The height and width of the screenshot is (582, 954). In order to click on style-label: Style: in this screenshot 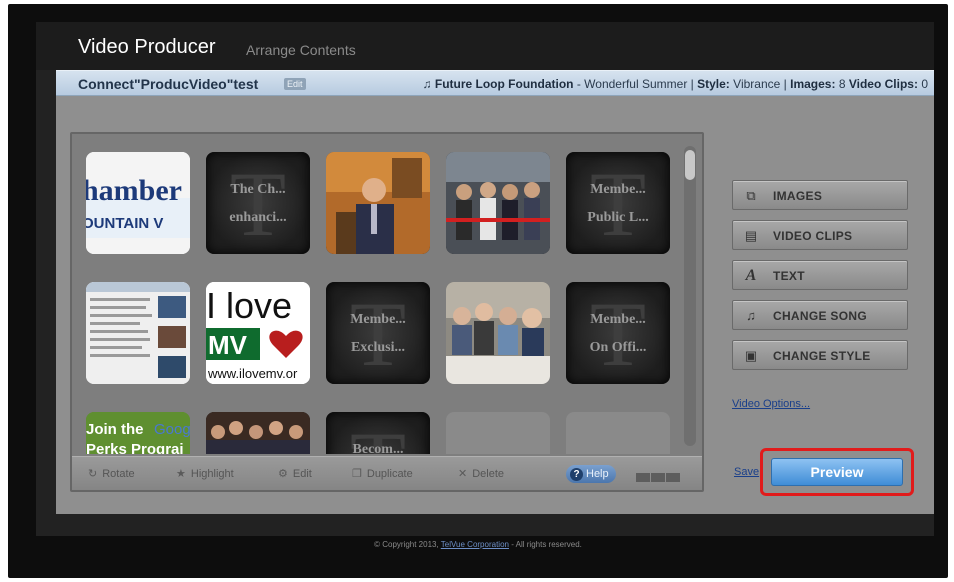, I will do `click(713, 84)`.